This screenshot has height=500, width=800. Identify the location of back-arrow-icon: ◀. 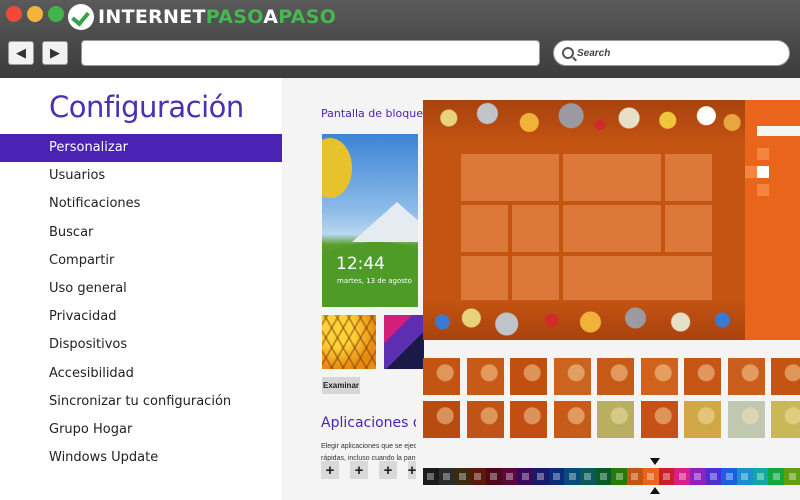
(21, 52).